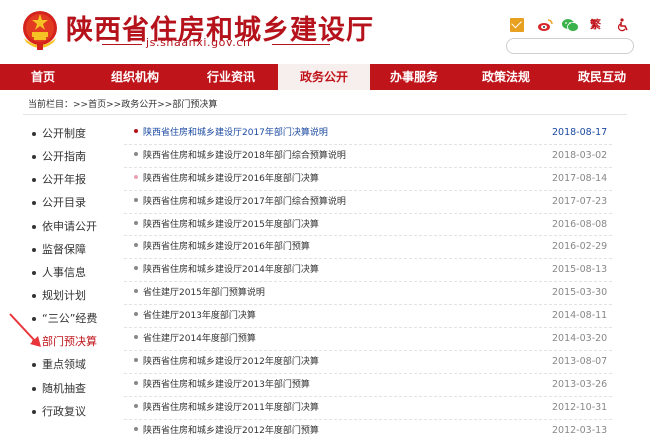 Image resolution: width=650 pixels, height=438 pixels. Describe the element at coordinates (204, 293) in the screenshot. I see `list-item-title: 省住建厅2015年部门预算说明` at that location.